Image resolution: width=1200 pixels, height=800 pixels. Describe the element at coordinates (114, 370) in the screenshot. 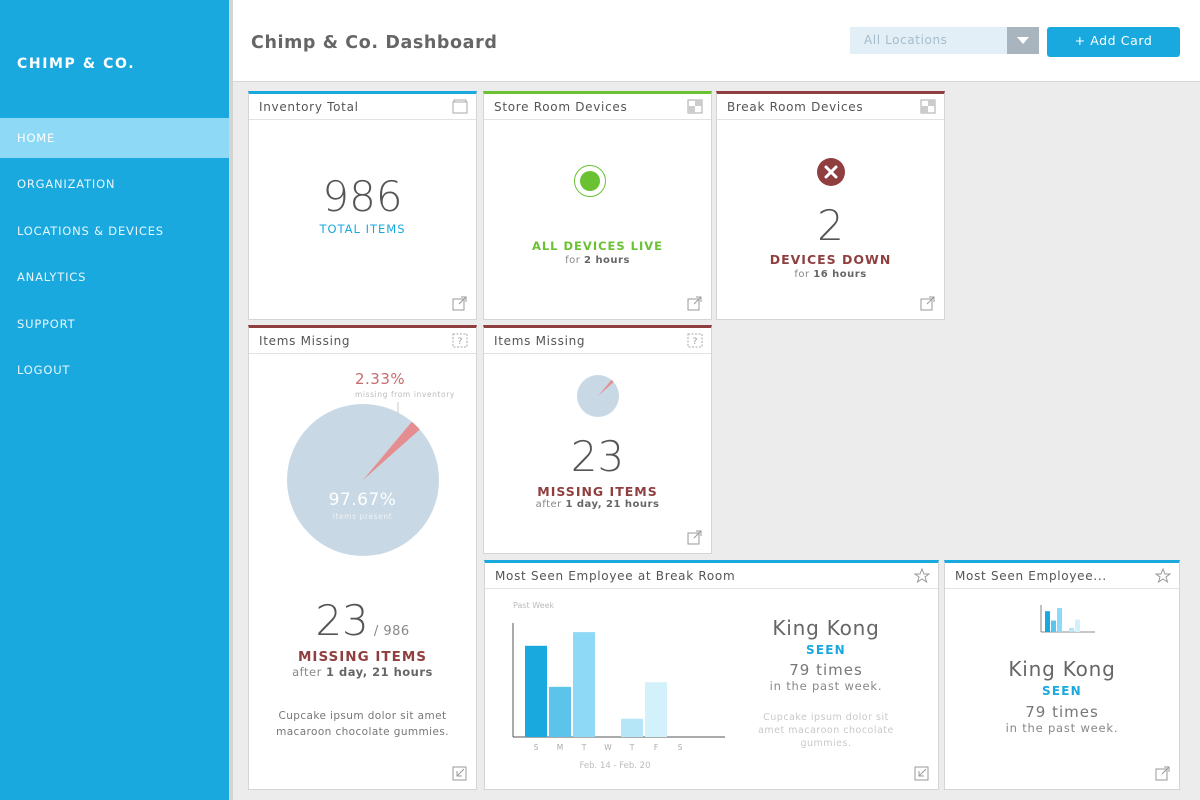

I see `sidebar-item-logout: LOGOUT` at that location.